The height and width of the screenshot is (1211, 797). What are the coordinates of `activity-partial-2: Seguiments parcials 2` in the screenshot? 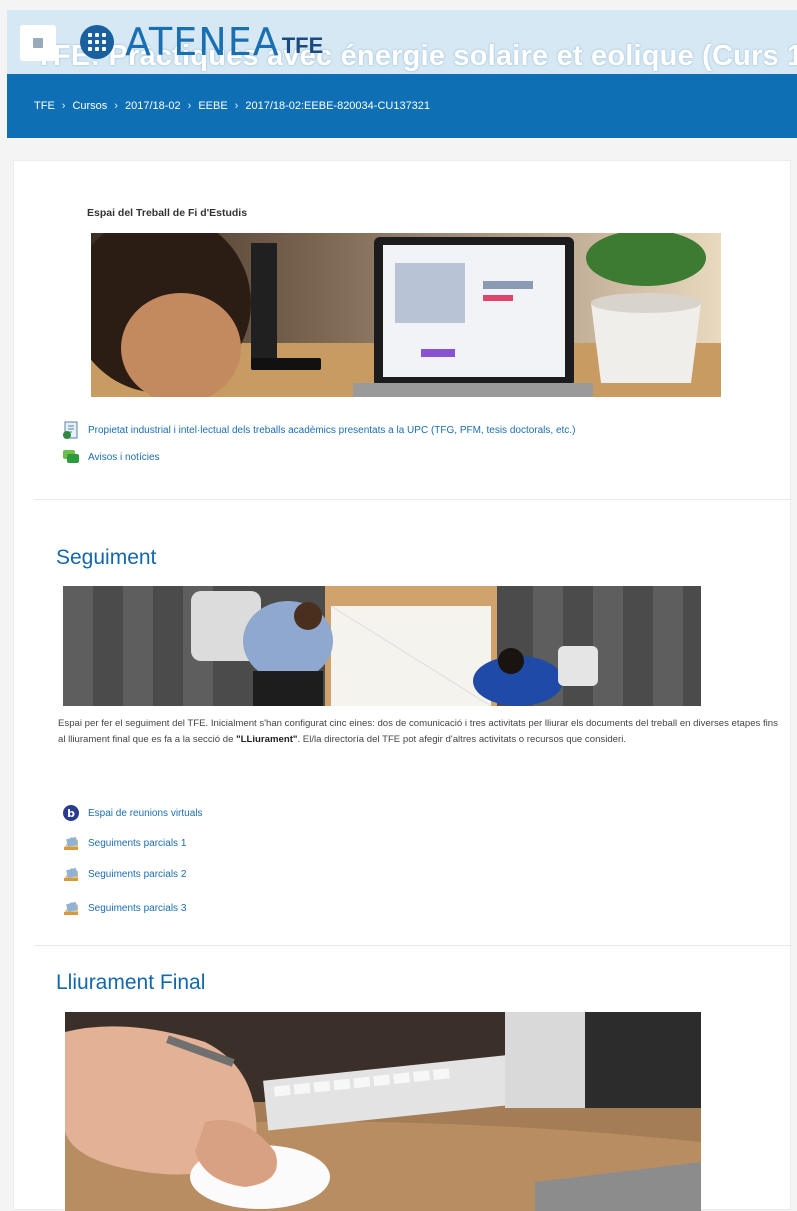 It's located at (124, 874).